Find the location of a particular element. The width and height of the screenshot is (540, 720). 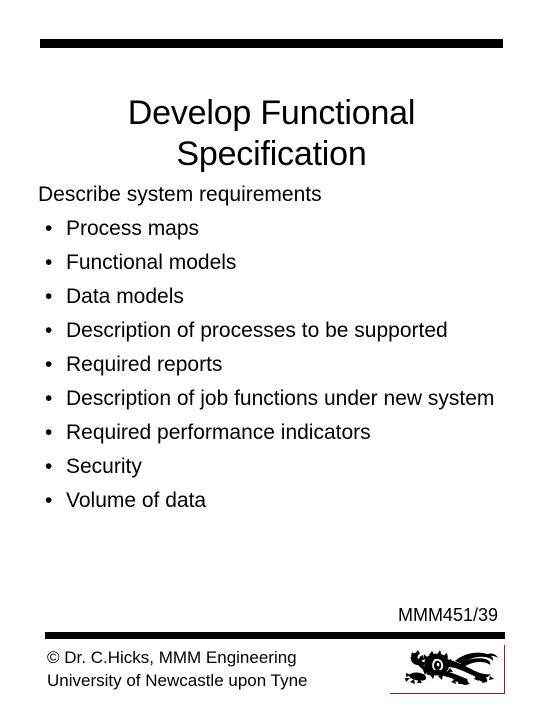

list-item-label: Security is located at coordinates (104, 466).